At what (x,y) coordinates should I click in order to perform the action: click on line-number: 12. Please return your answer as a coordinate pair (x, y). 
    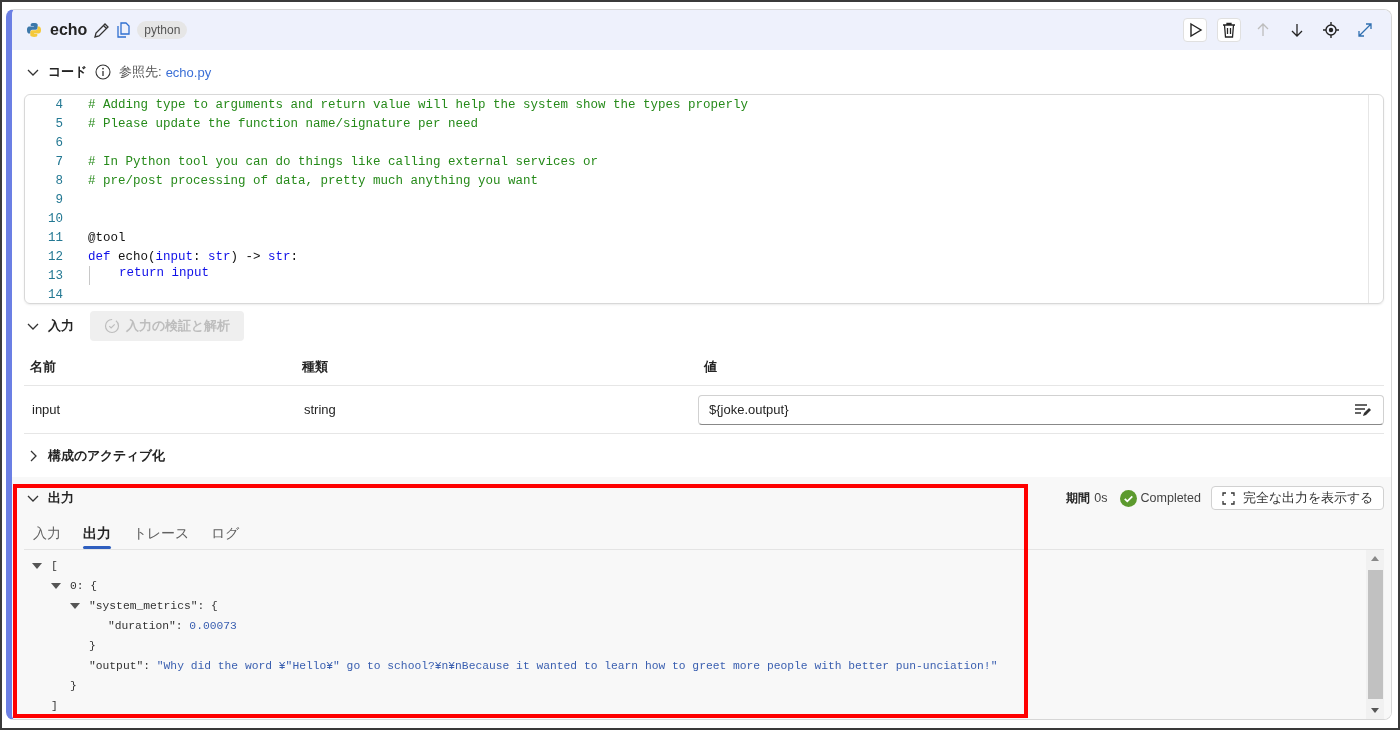
    Looking at the image, I should click on (55, 256).